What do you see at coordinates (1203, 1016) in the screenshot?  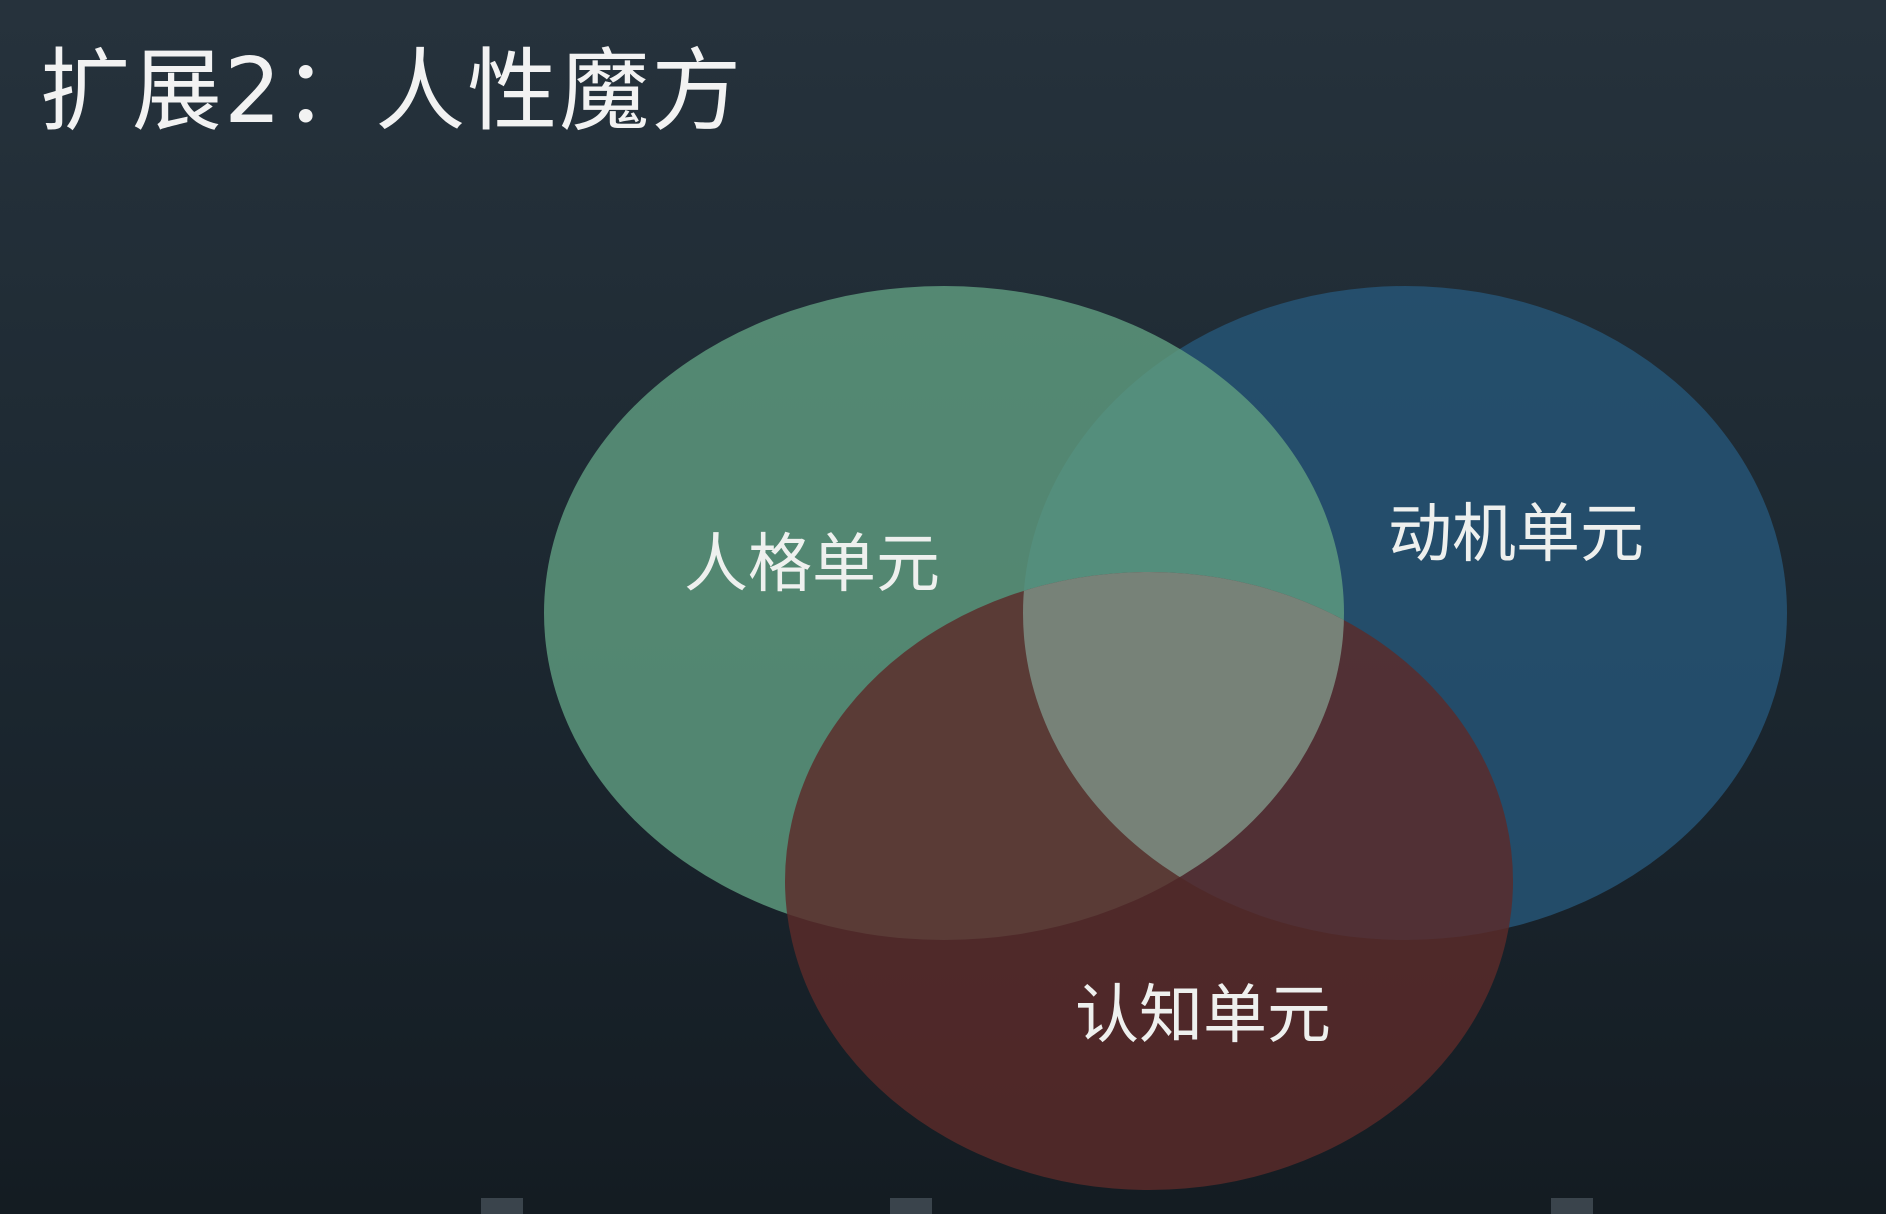 I see `cognition-label: 认知单元` at bounding box center [1203, 1016].